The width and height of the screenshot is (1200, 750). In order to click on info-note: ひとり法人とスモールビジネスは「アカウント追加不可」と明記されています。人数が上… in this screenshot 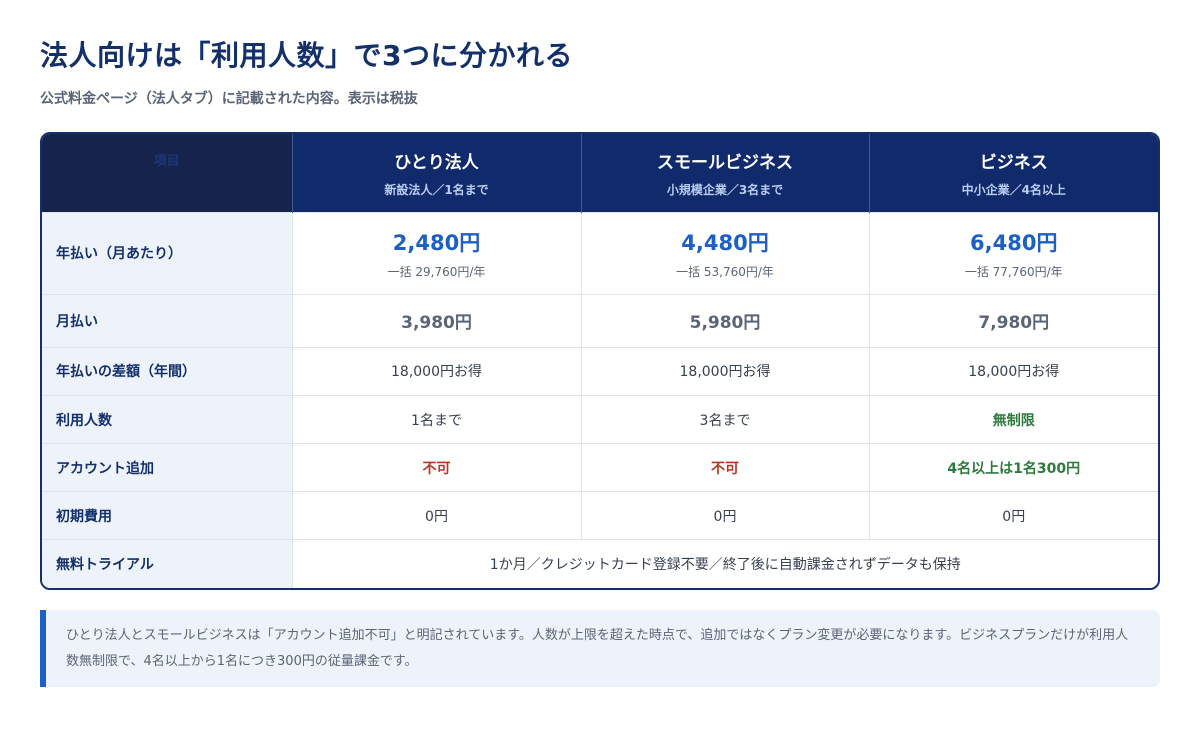, I will do `click(600, 648)`.